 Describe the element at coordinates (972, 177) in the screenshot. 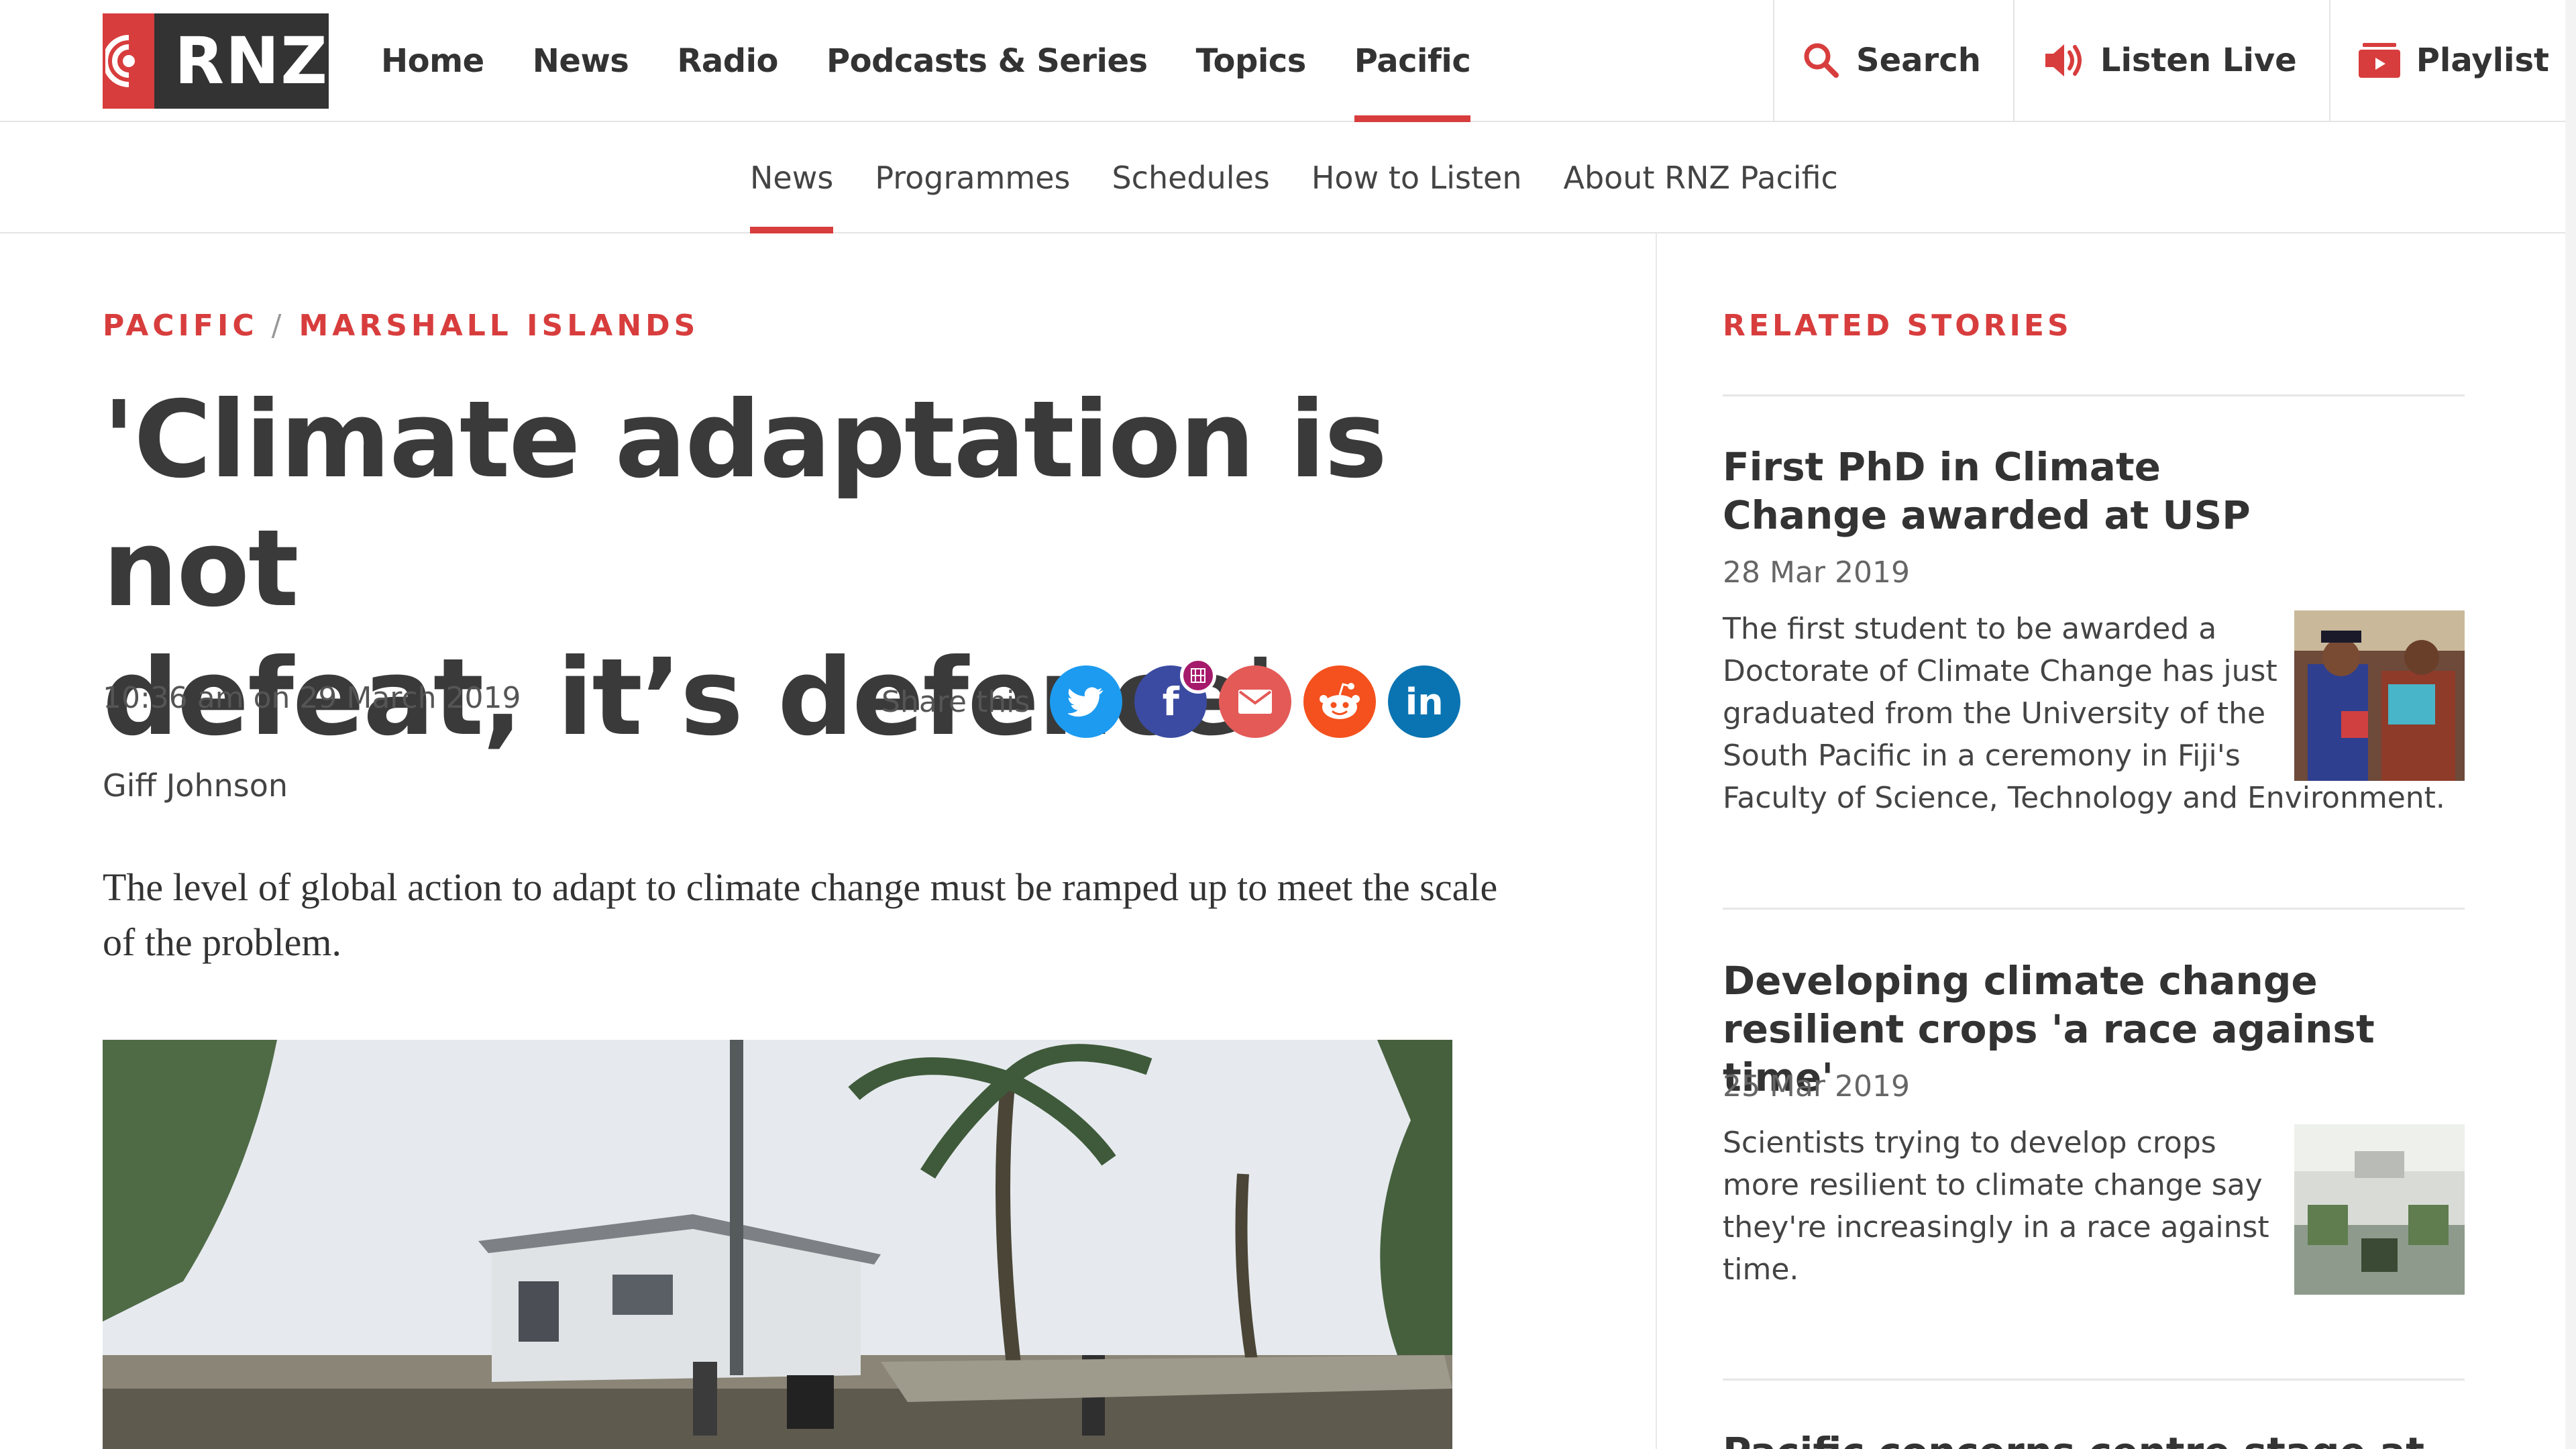

I see `subnav-programmes: Programmes` at that location.